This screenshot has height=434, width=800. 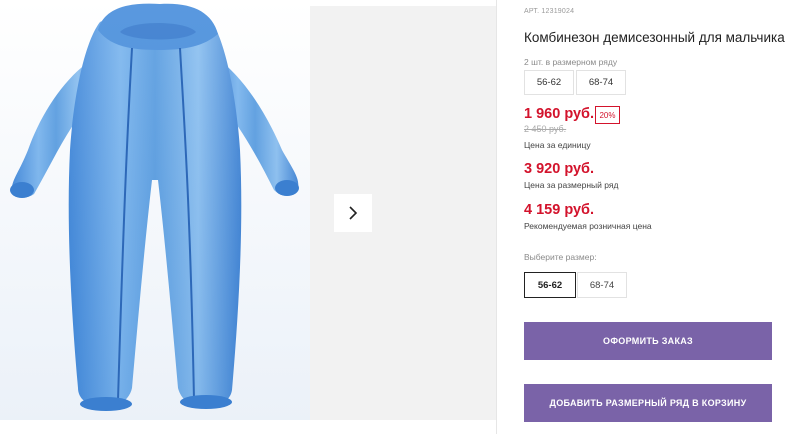 I want to click on pack-count: 2 шт. в размерном ряду, so click(x=571, y=62).